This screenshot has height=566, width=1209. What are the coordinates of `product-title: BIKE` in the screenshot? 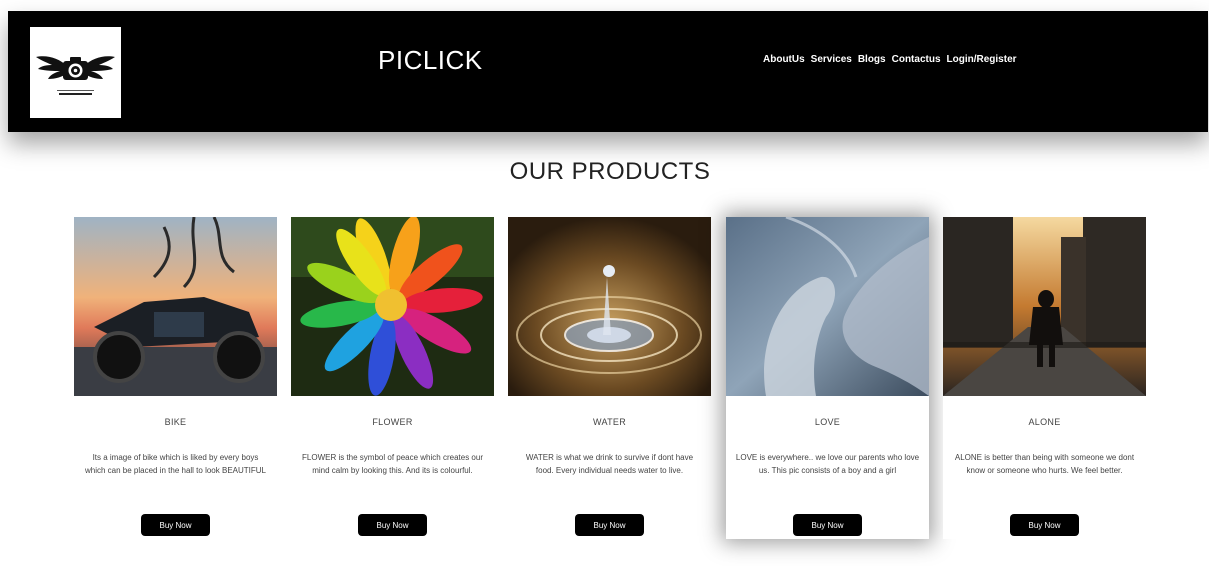 It's located at (175, 422).